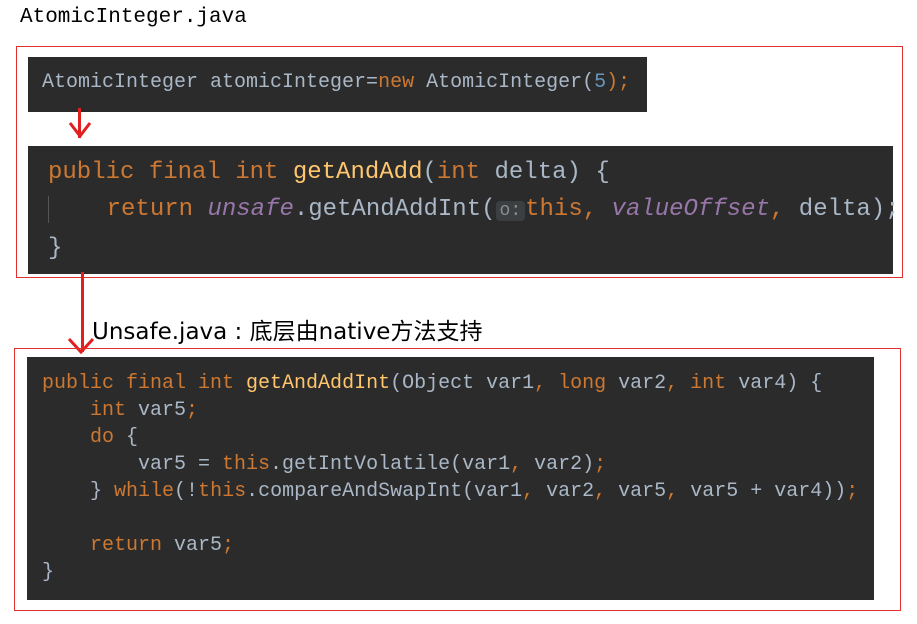 The width and height of the screenshot is (917, 624). I want to click on code-keyword: long, so click(588, 383).